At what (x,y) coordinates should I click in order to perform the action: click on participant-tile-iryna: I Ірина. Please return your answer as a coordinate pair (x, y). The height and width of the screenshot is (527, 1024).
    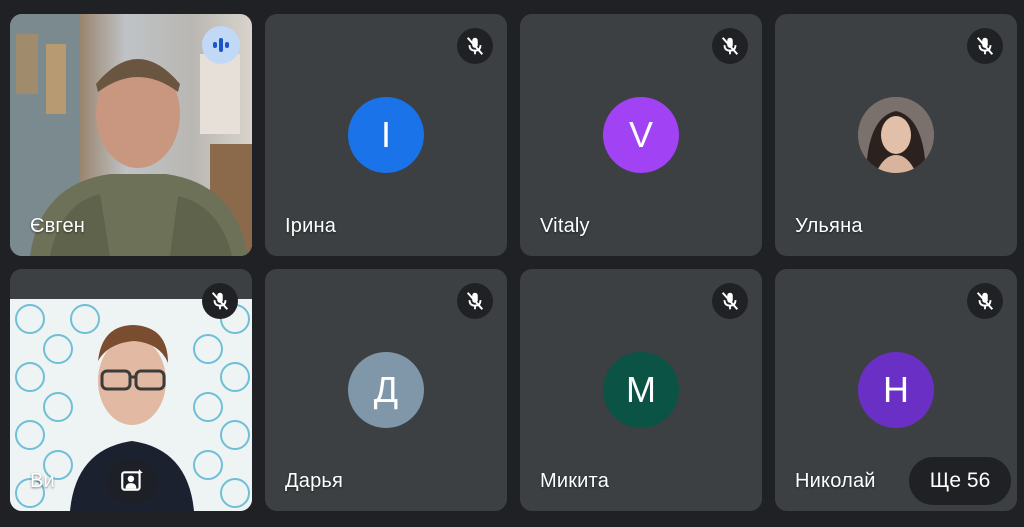
    Looking at the image, I should click on (386, 135).